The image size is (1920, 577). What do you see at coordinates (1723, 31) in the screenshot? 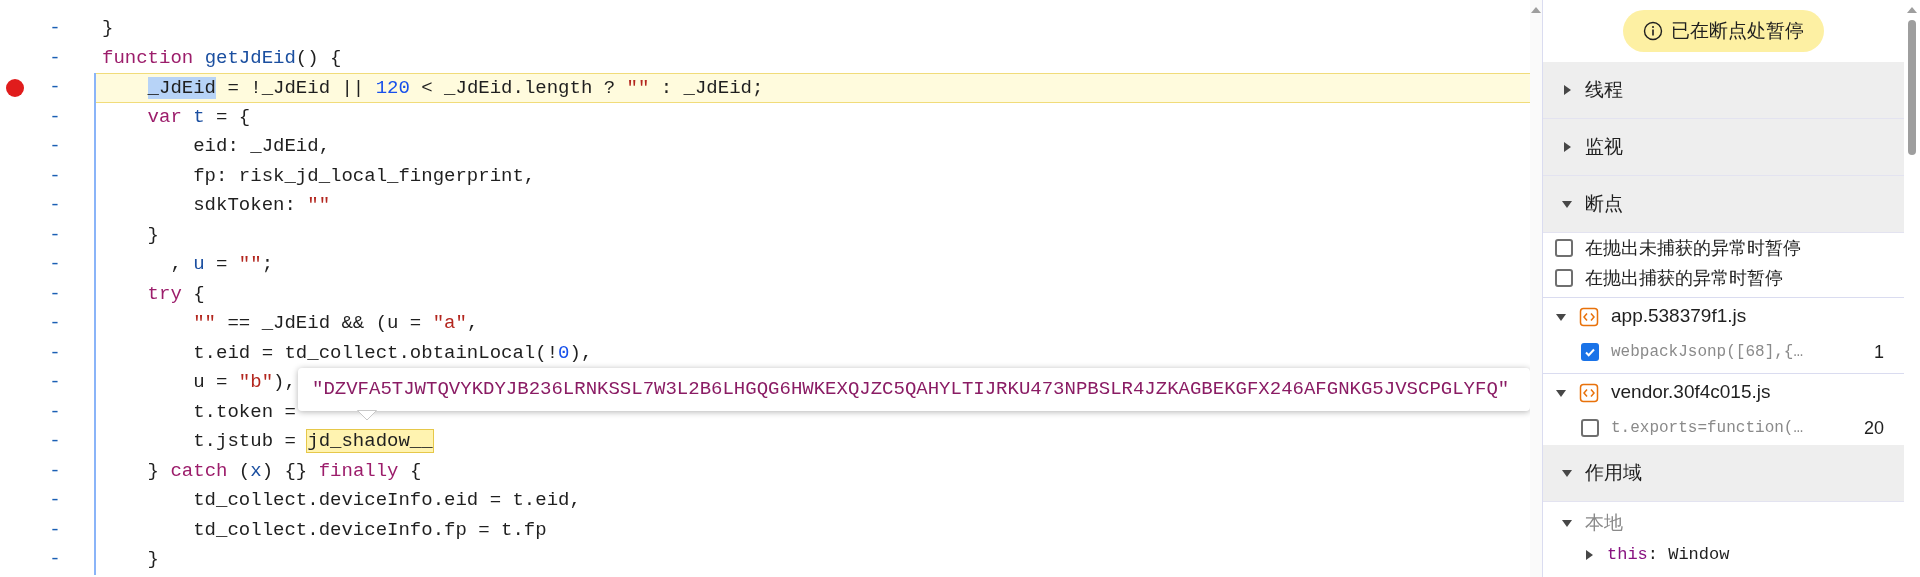
I see `paused-status-badge: 已在断点处暂停` at bounding box center [1723, 31].